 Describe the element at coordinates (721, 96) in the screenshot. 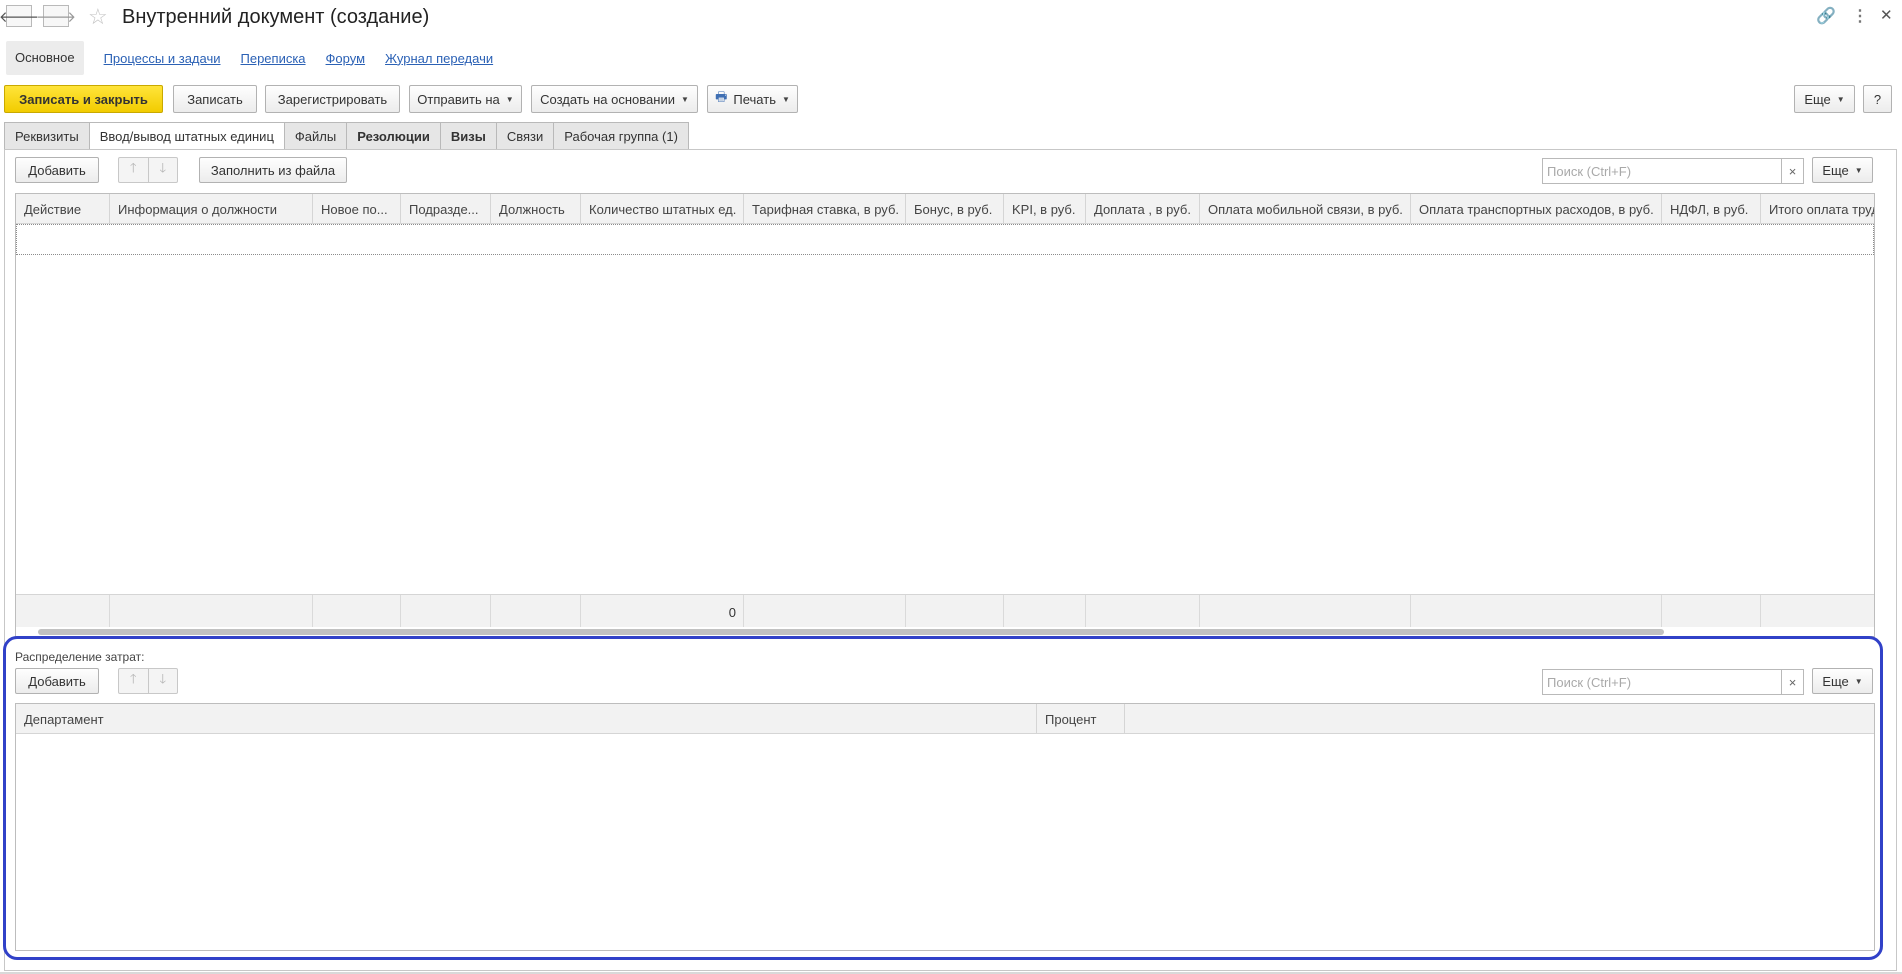

I see `printer-icon: 🖶` at that location.